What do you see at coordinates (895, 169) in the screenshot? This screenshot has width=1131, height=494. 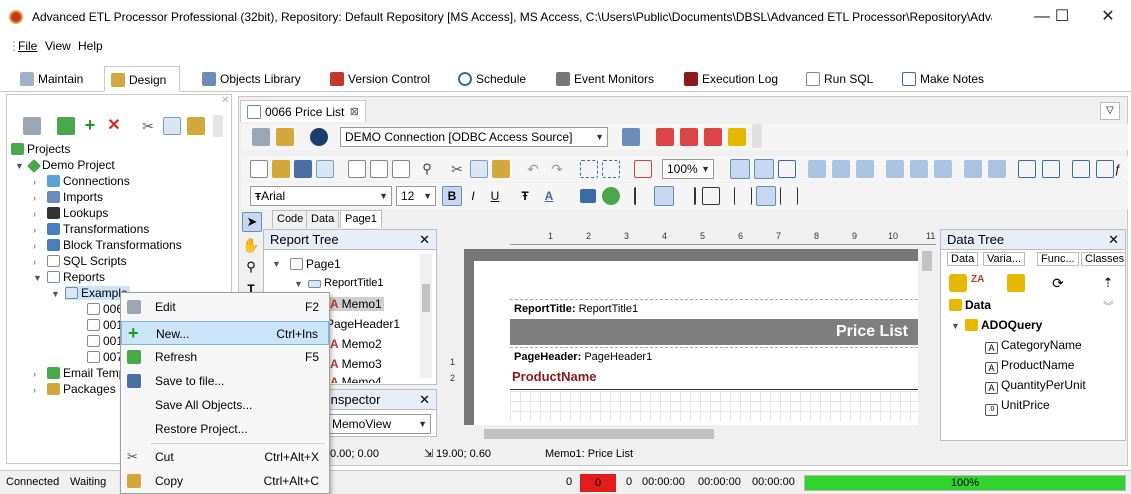 I see `align-top-icon` at bounding box center [895, 169].